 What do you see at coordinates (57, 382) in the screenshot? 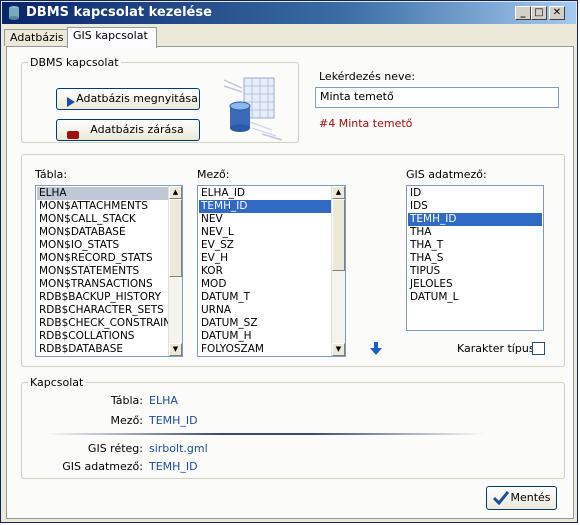
I see `connection-legend: Kapcsolat` at bounding box center [57, 382].